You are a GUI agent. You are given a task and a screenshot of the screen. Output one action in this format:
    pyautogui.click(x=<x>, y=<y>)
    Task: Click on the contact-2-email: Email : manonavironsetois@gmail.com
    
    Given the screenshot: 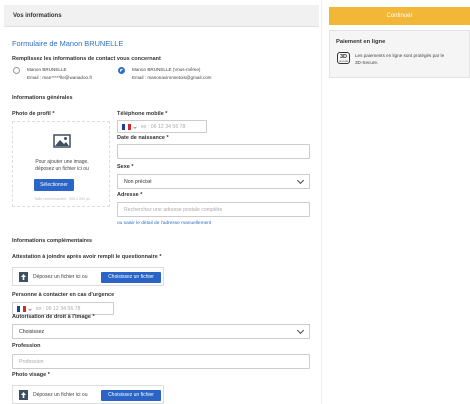 What is the action you would take?
    pyautogui.click(x=172, y=77)
    